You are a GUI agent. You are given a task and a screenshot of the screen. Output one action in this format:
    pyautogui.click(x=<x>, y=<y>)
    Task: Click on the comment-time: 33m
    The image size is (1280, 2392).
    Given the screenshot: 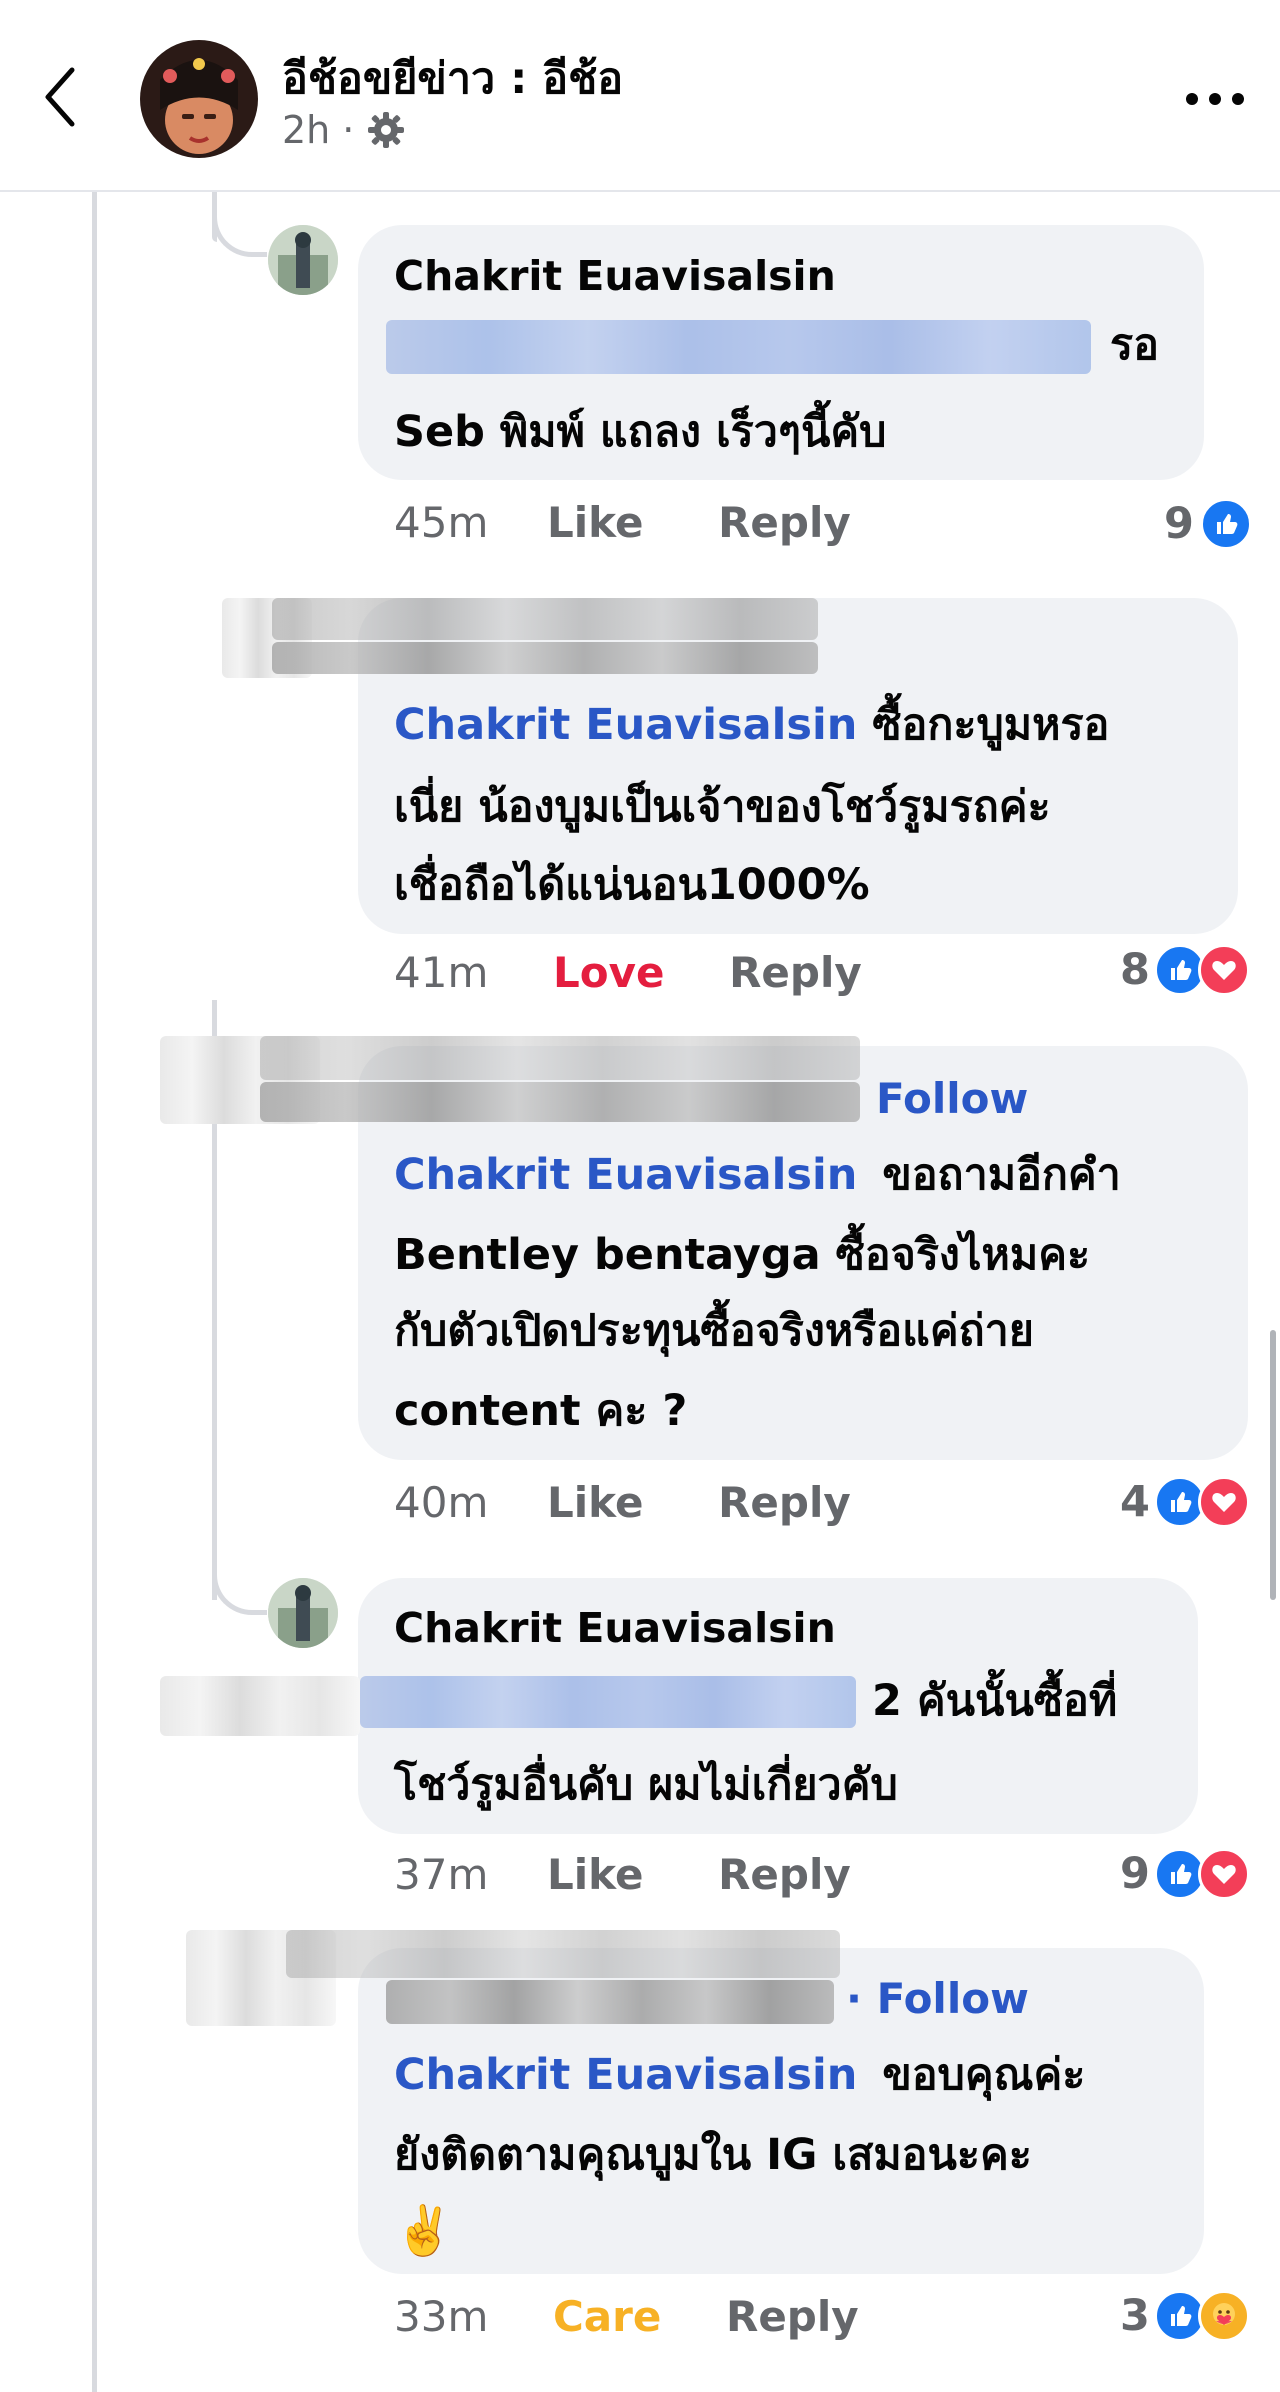 What is the action you would take?
    pyautogui.click(x=441, y=2316)
    